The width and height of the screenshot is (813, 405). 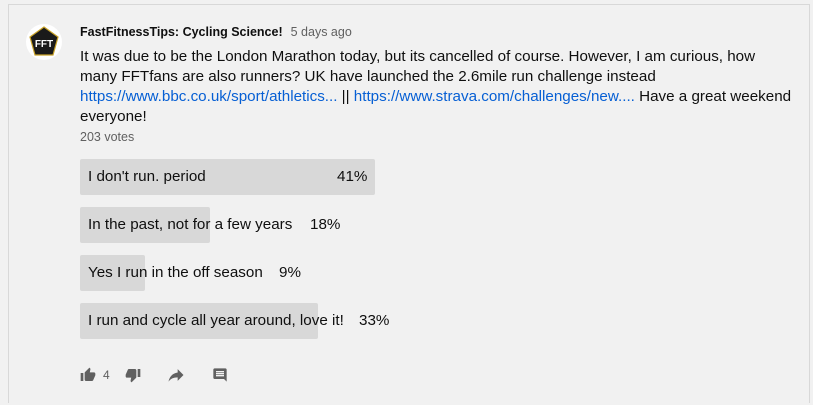 What do you see at coordinates (305, 273) in the screenshot?
I see `poll-option: Yes I run in the off season 9%` at bounding box center [305, 273].